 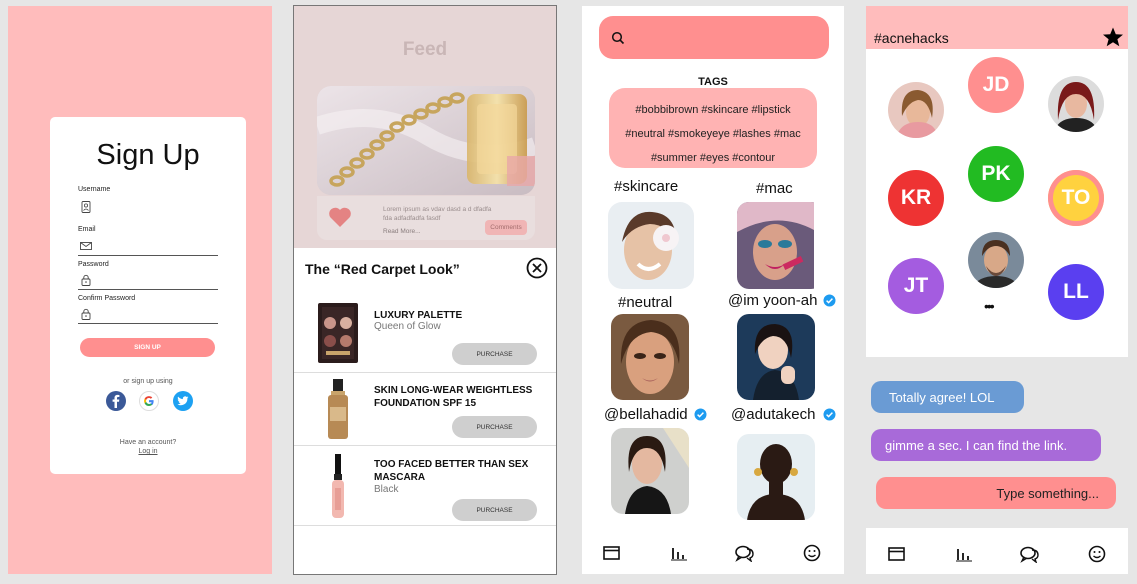 What do you see at coordinates (772, 300) in the screenshot?
I see `grid-label: @im yoon-ah` at bounding box center [772, 300].